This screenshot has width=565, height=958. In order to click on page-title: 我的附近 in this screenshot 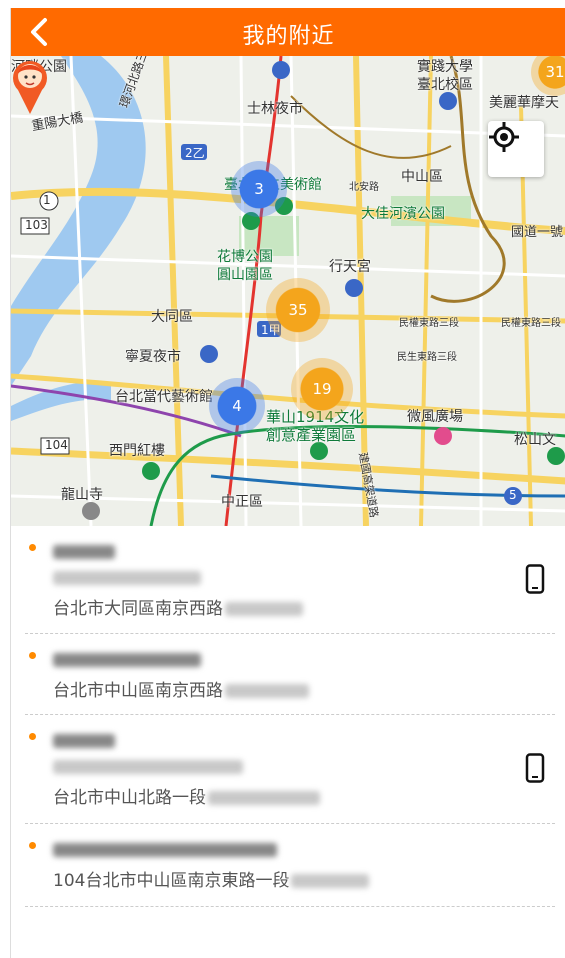, I will do `click(288, 36)`.